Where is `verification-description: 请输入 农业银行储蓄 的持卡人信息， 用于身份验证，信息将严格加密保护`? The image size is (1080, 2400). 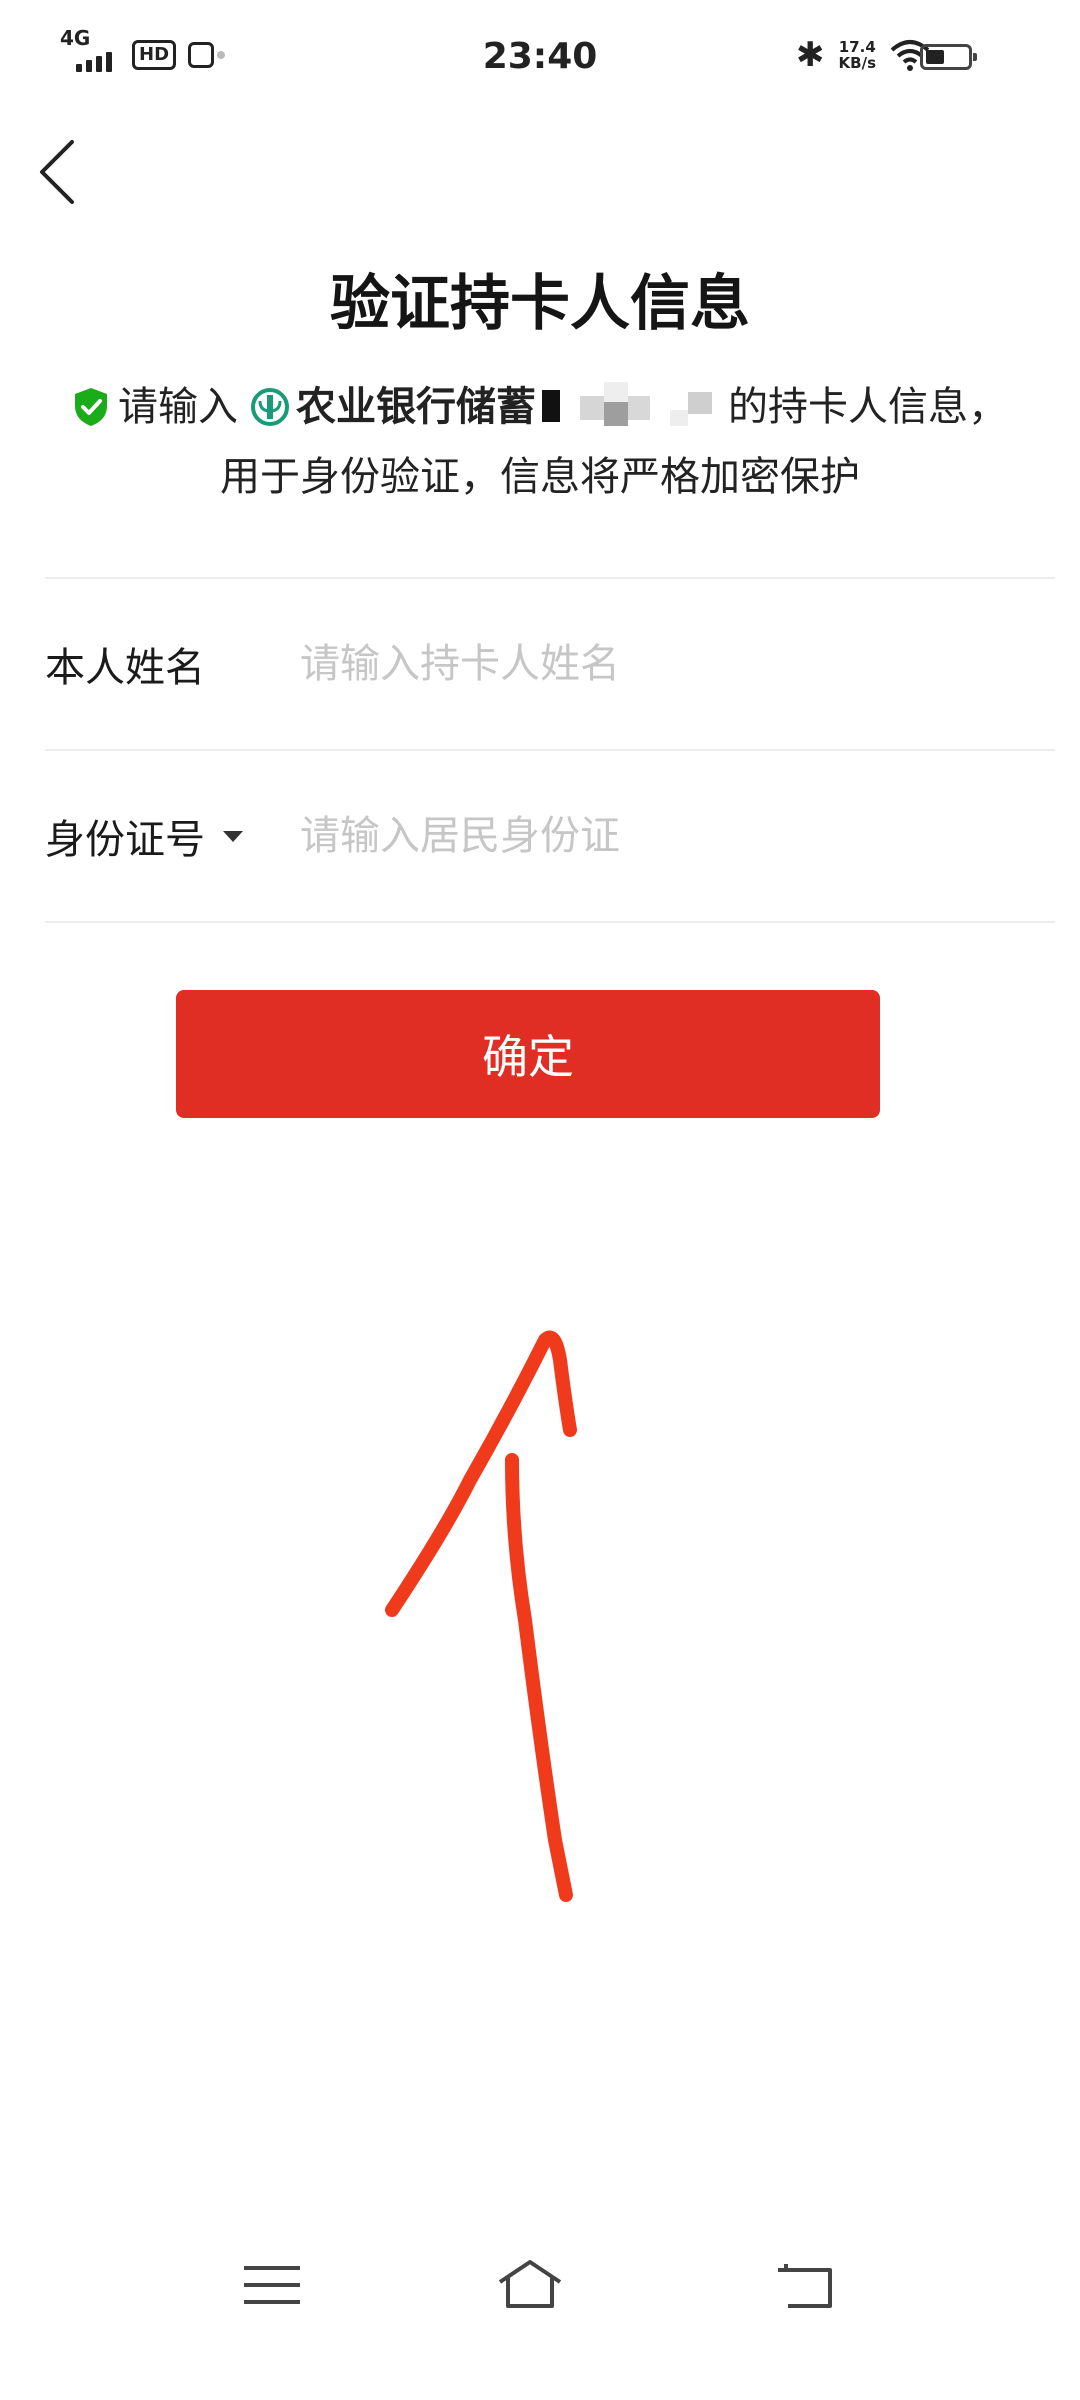
verification-description: 请输入 农业银行储蓄 的持卡人信息， 用于身份验证，信息将严格加密保护 is located at coordinates (540, 442).